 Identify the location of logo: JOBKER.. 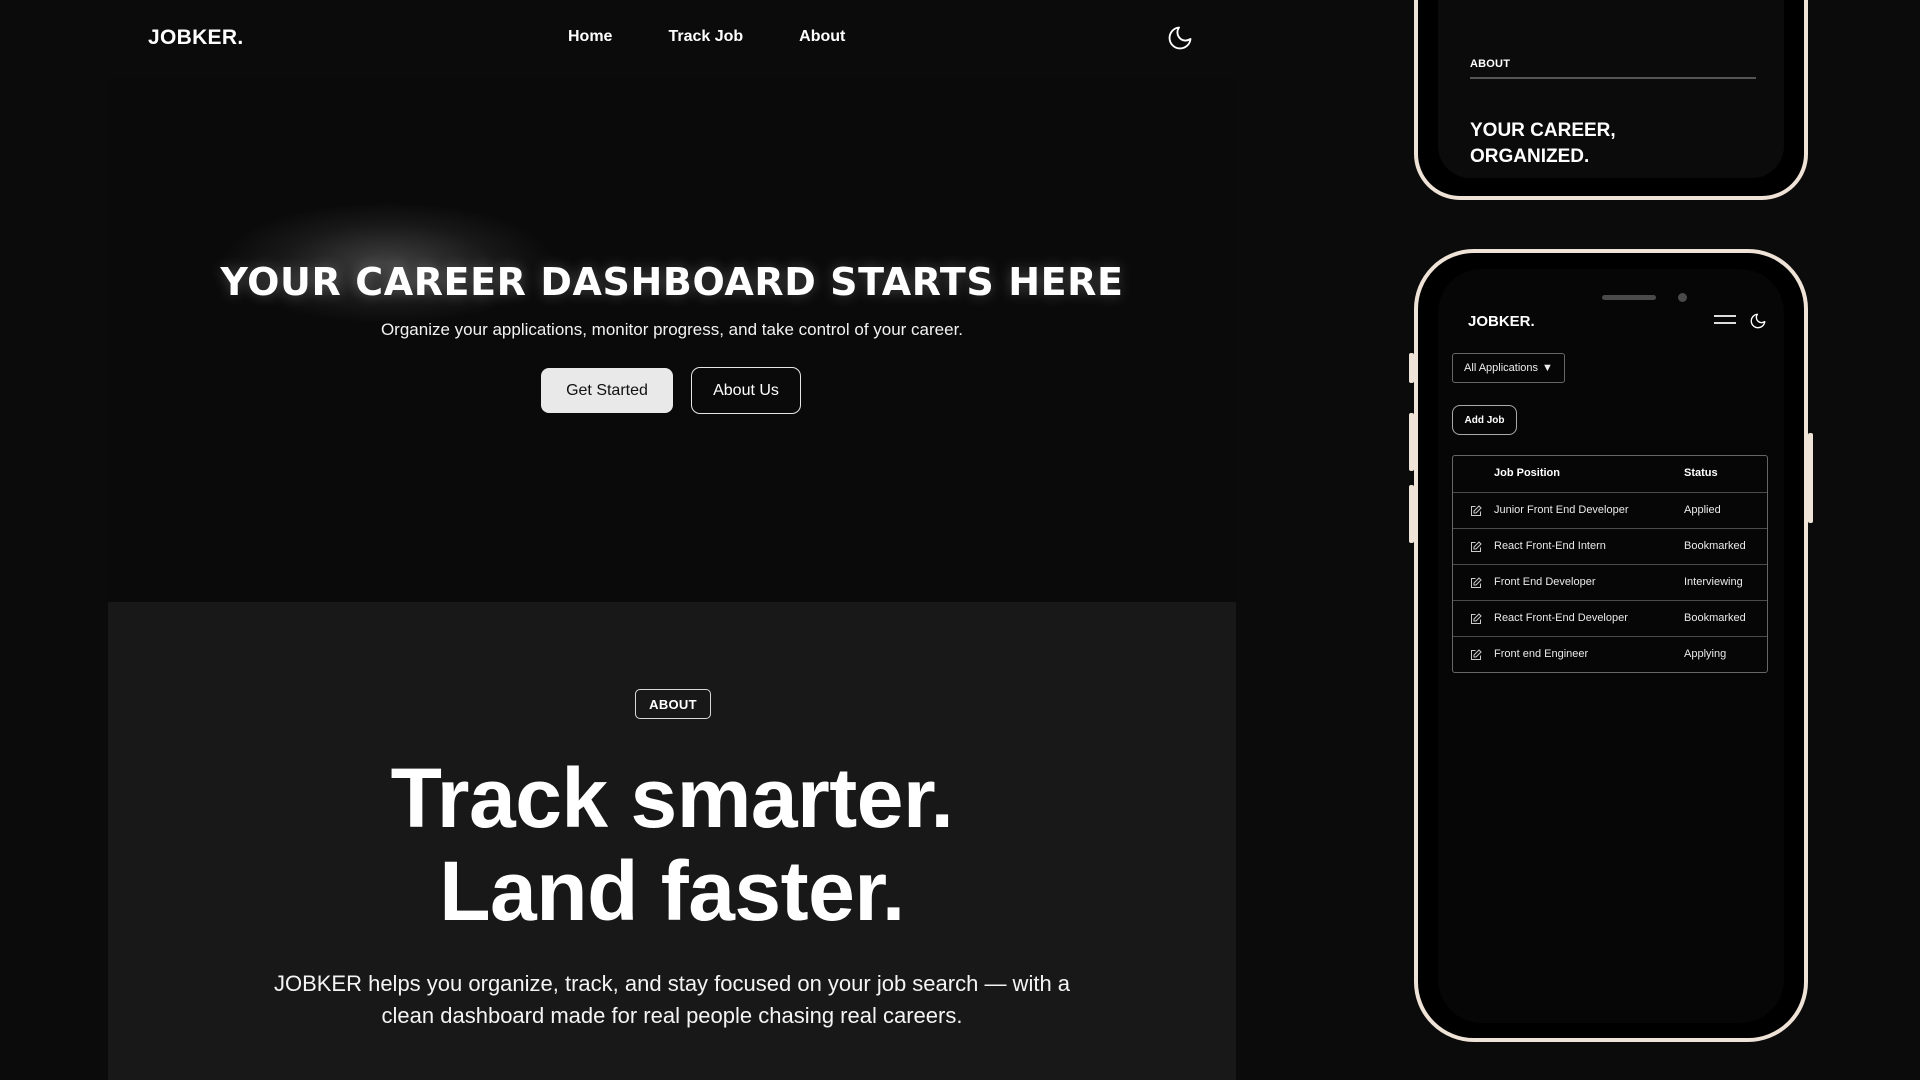
(195, 38).